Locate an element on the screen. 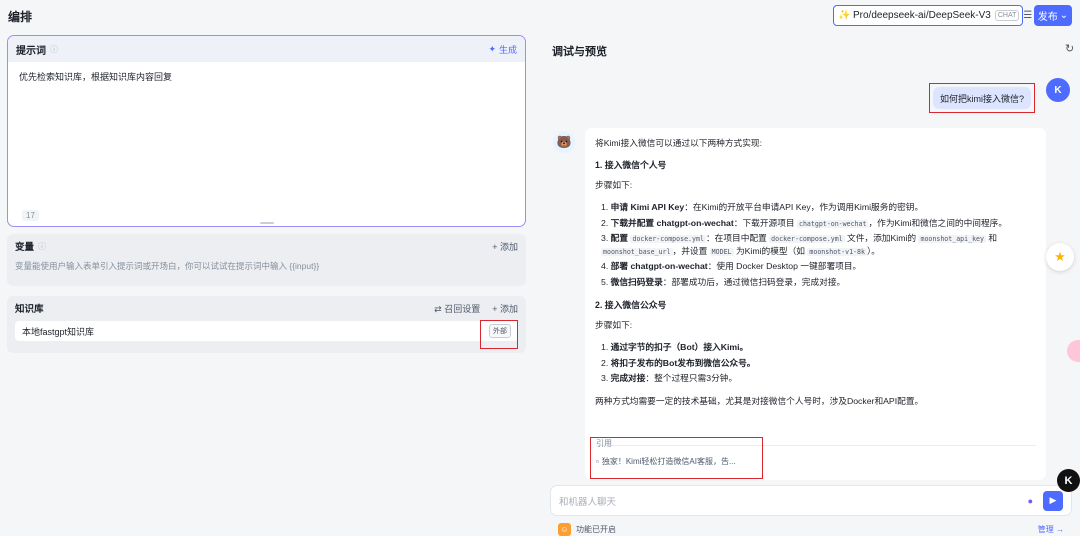 The width and height of the screenshot is (1080, 536). inline-code: moonshot_api_key is located at coordinates (952, 239).